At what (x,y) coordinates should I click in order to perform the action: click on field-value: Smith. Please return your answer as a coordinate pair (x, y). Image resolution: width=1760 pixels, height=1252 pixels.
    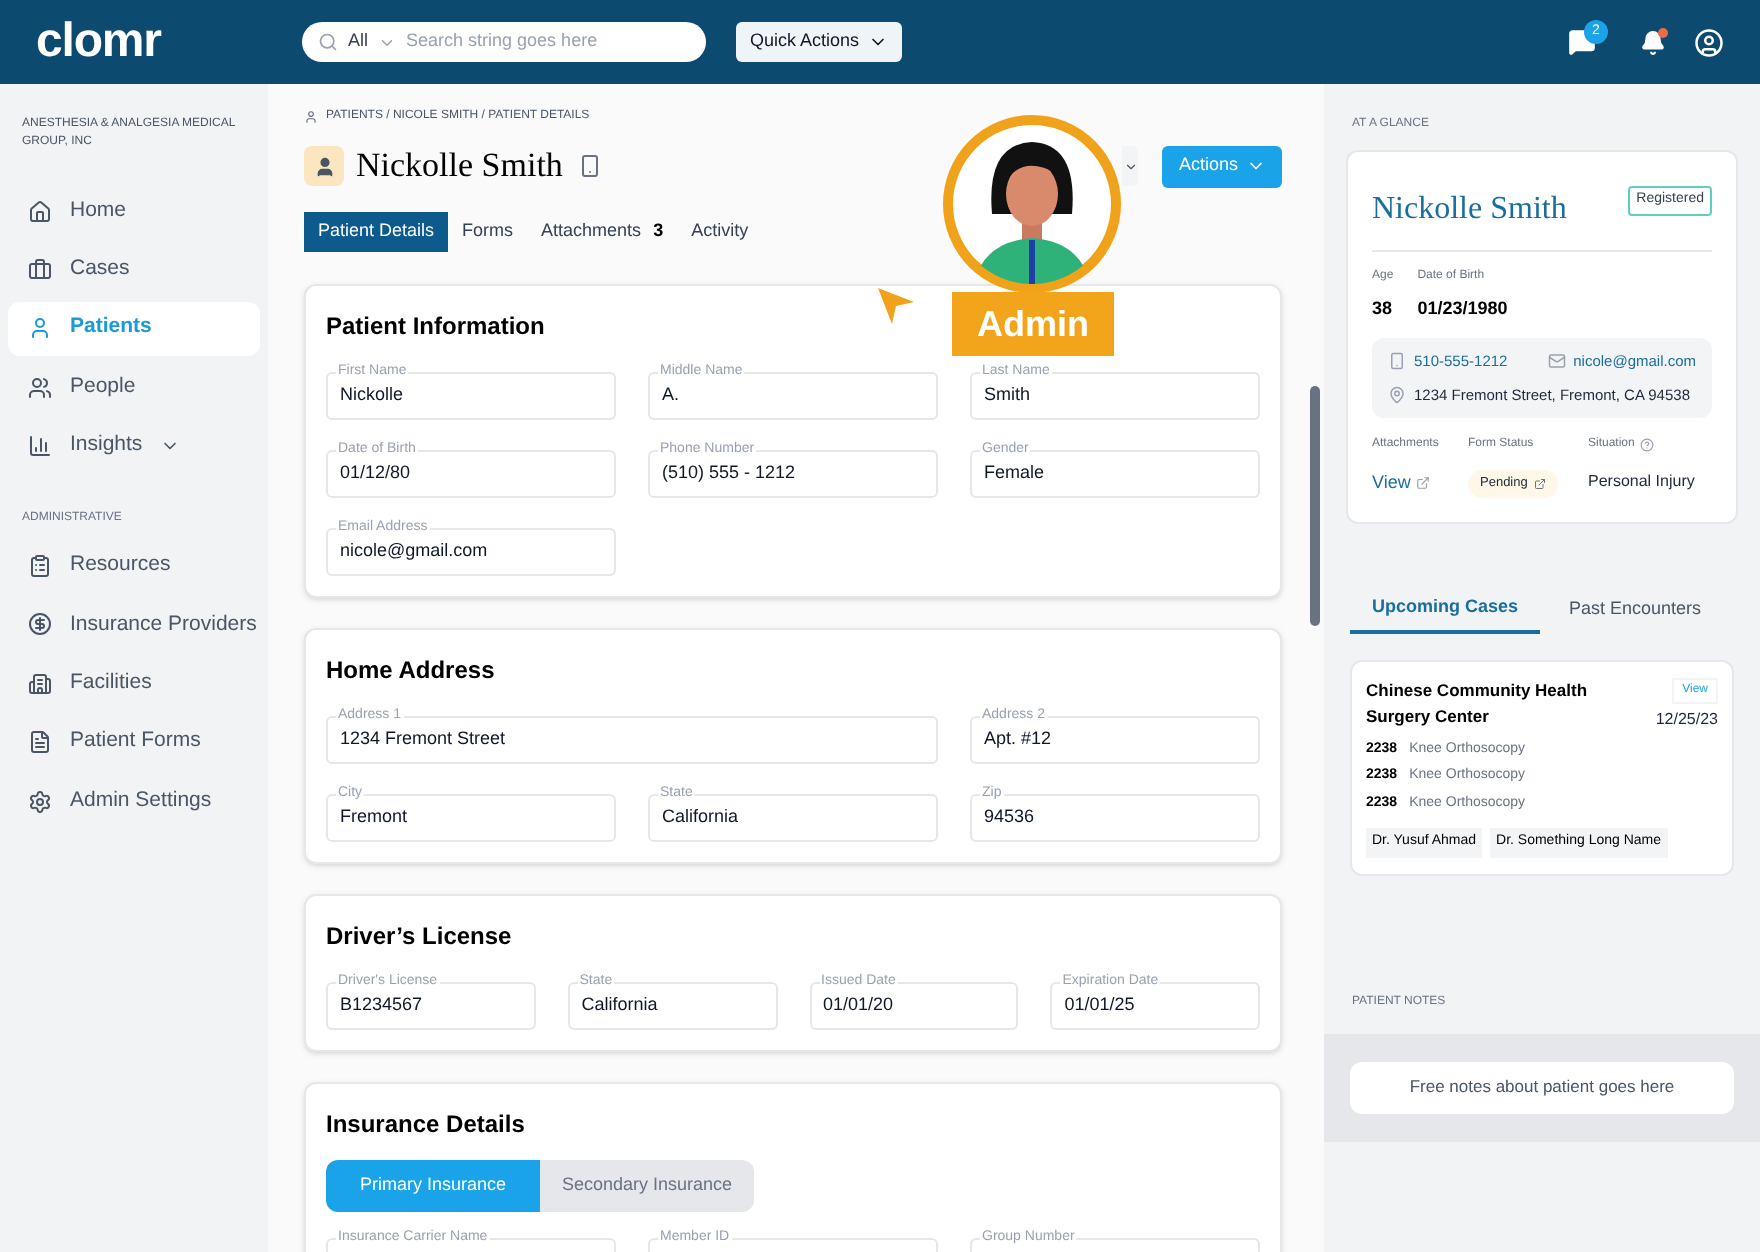
    Looking at the image, I should click on (1007, 395).